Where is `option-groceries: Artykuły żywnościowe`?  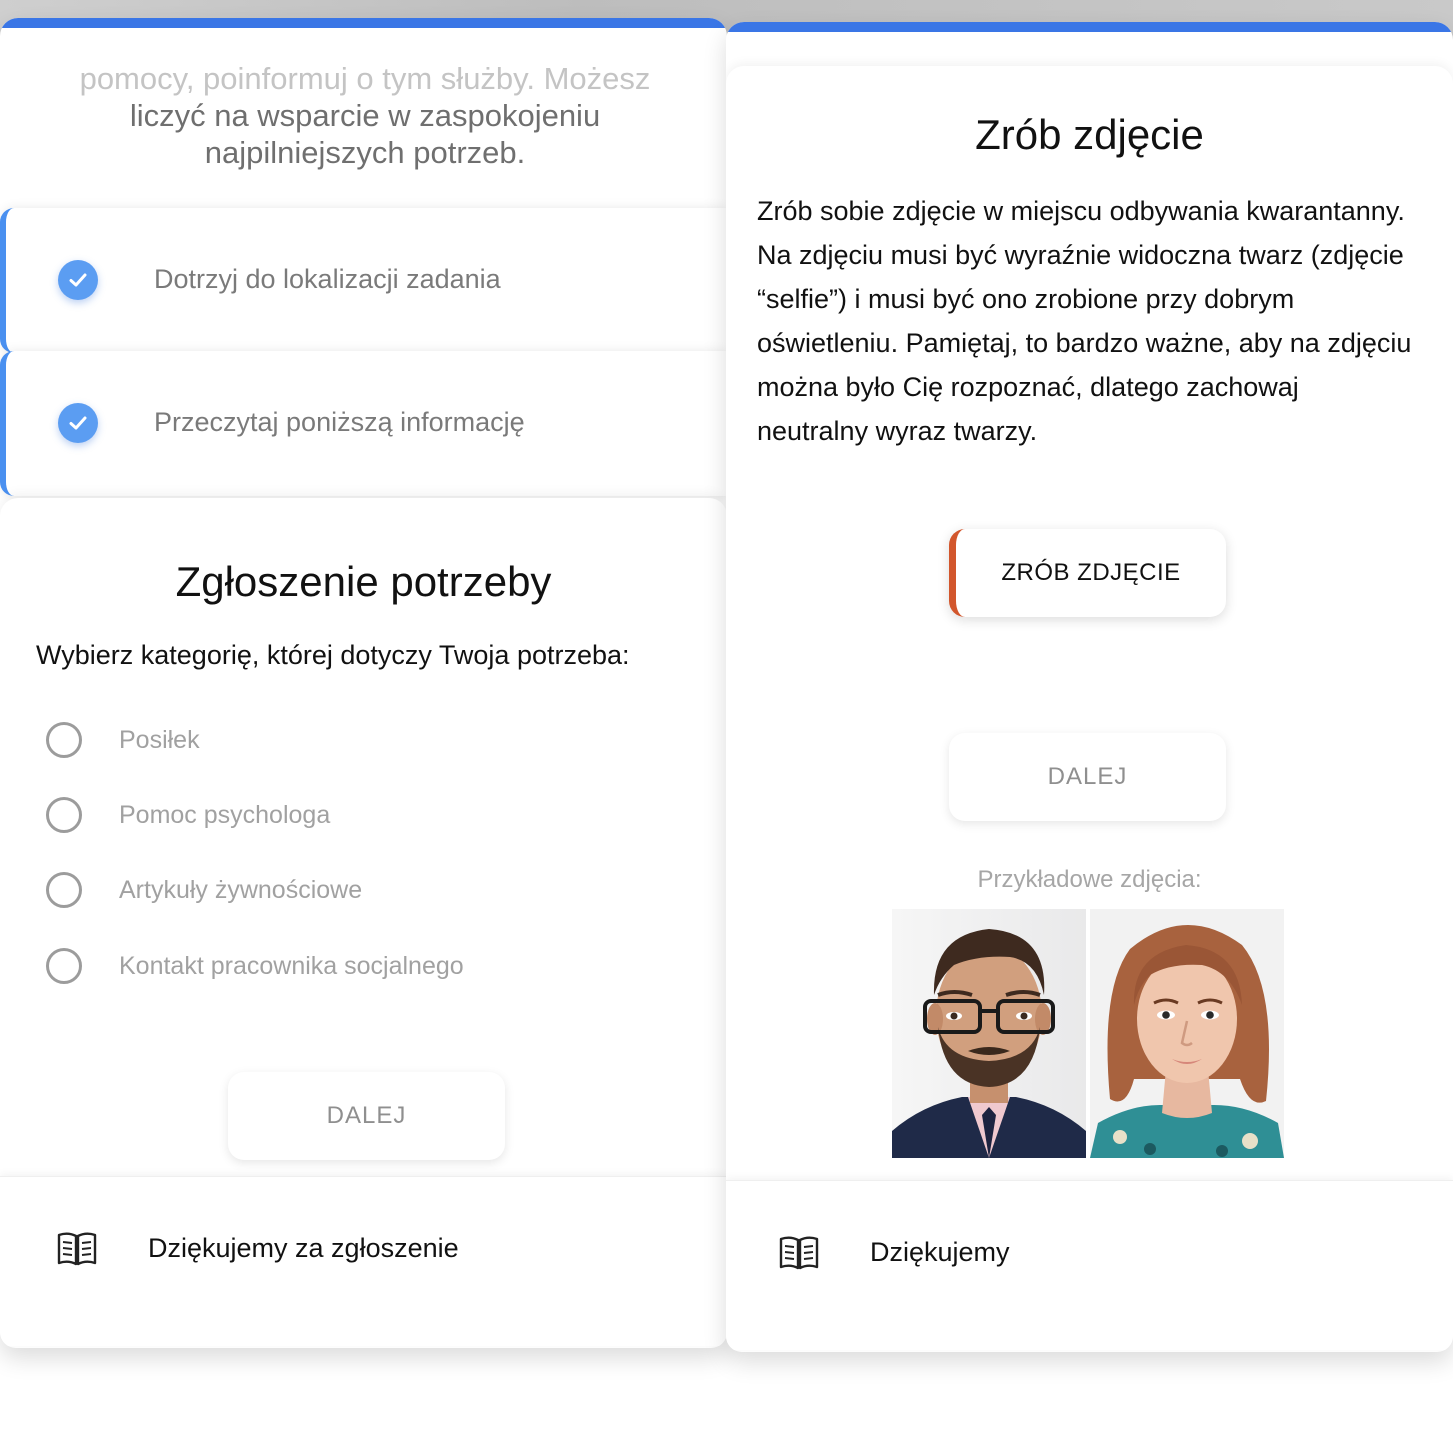
option-groceries: Artykuły żywnościowe is located at coordinates (204, 890).